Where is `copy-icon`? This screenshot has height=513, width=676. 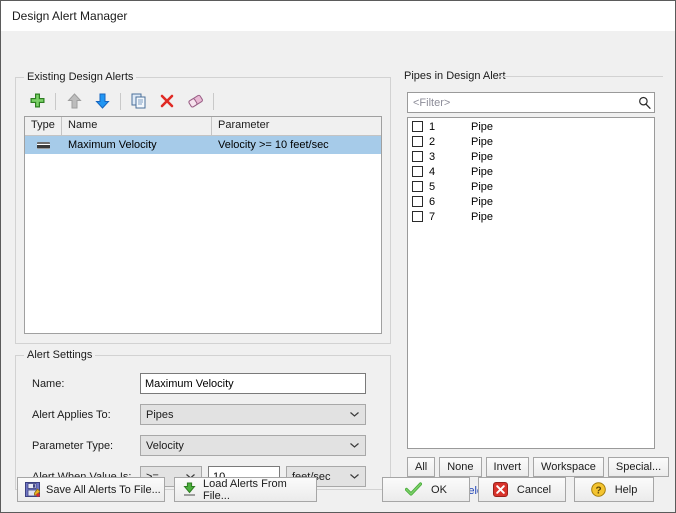
copy-icon is located at coordinates (138, 101).